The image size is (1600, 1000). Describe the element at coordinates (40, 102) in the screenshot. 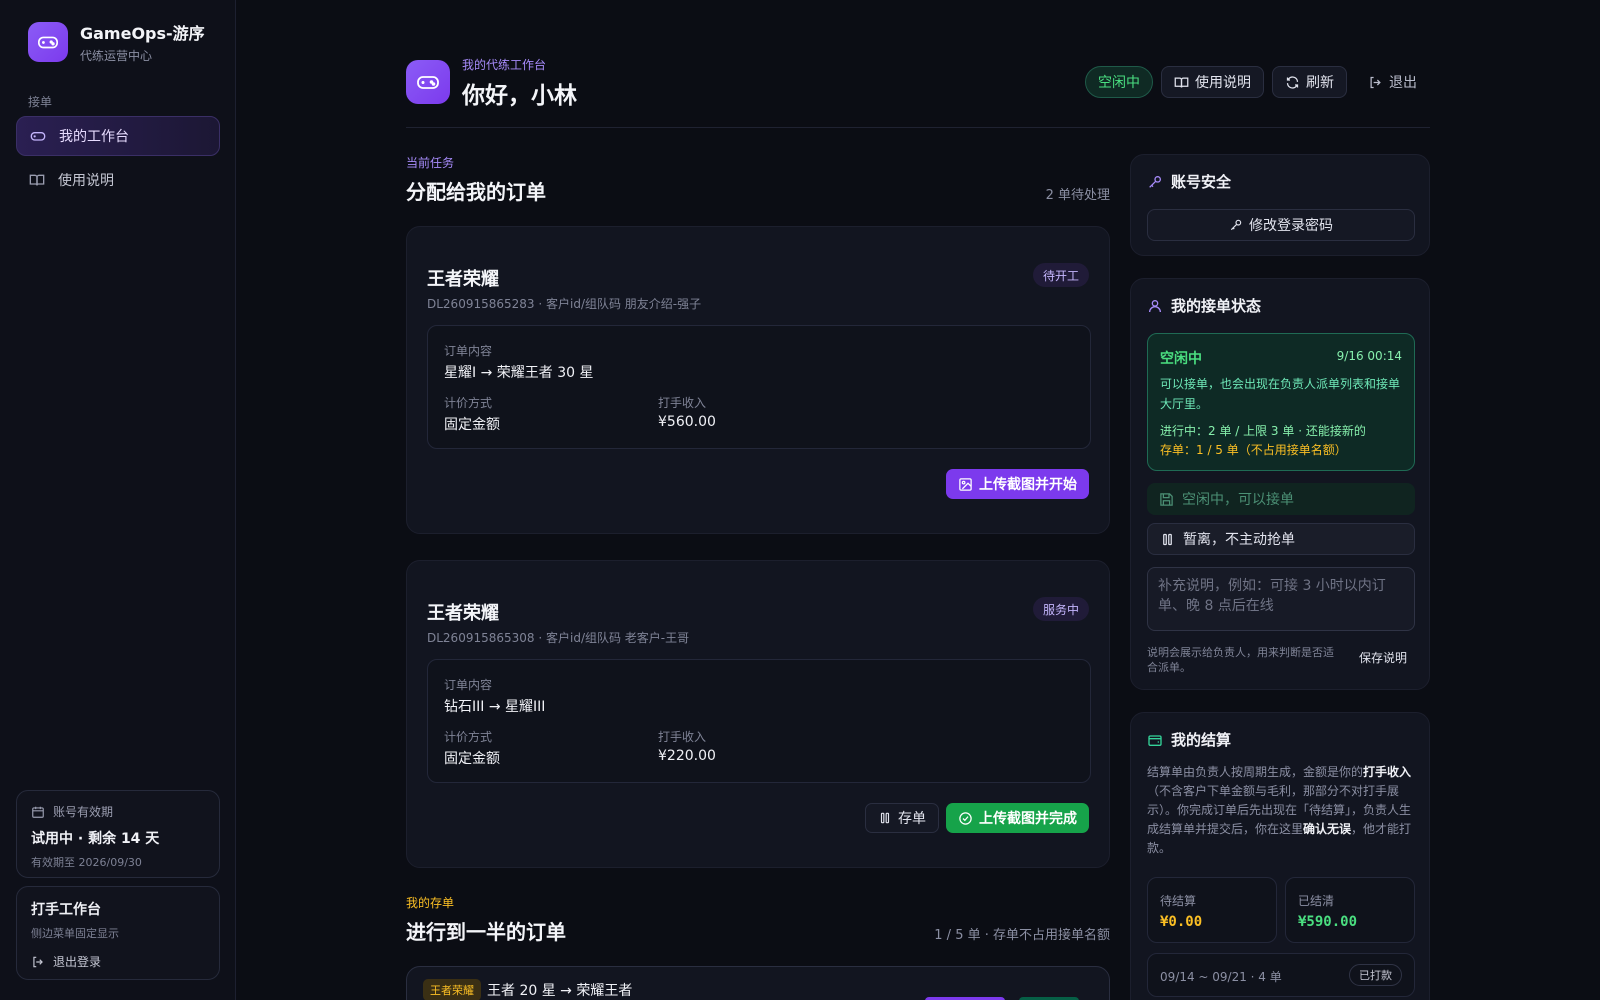

I see `nav-section-label: 接单` at that location.